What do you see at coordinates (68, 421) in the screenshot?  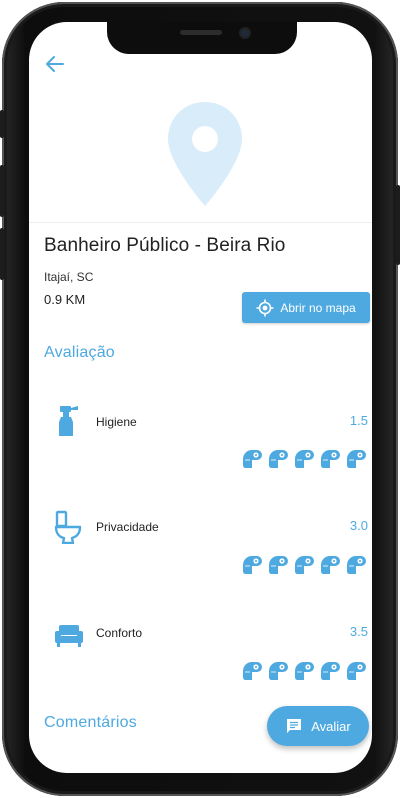 I see `spray-bottle-icon` at bounding box center [68, 421].